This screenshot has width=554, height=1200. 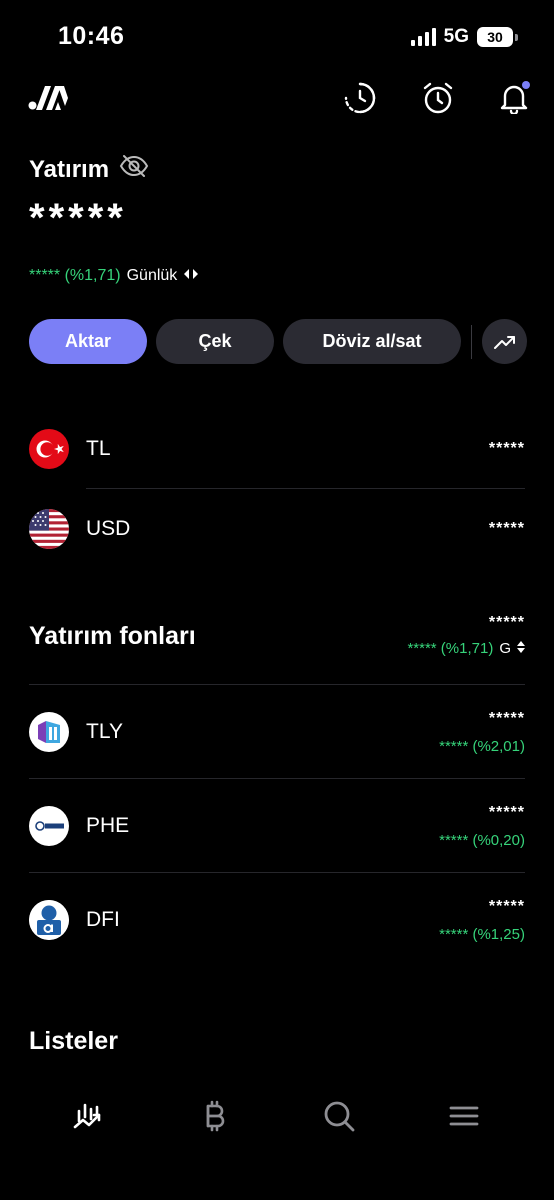 I want to click on bell-icon, so click(x=514, y=98).